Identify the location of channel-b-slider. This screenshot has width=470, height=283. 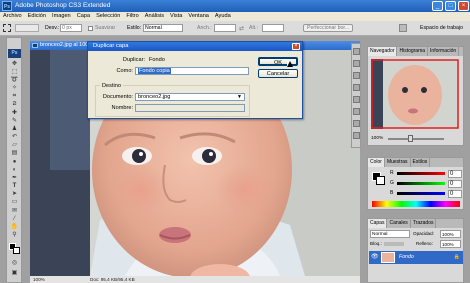
(421, 193).